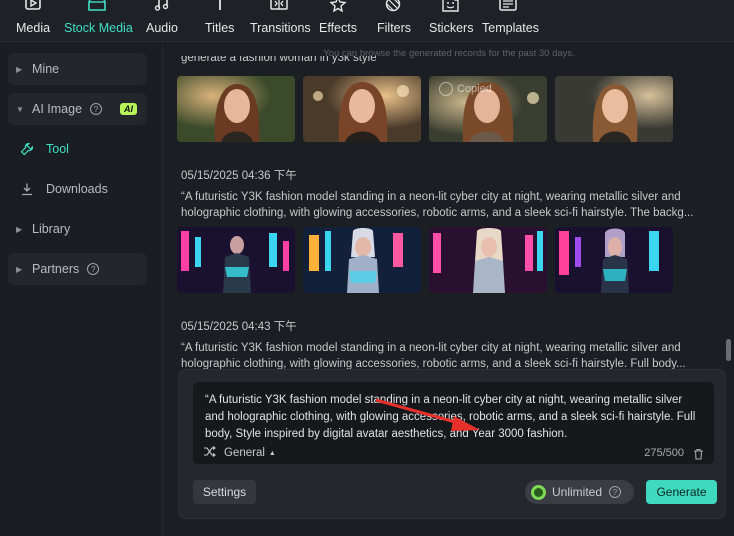 This screenshot has height=536, width=734. What do you see at coordinates (280, 20) in the screenshot?
I see `tab-transitions: Transitions` at bounding box center [280, 20].